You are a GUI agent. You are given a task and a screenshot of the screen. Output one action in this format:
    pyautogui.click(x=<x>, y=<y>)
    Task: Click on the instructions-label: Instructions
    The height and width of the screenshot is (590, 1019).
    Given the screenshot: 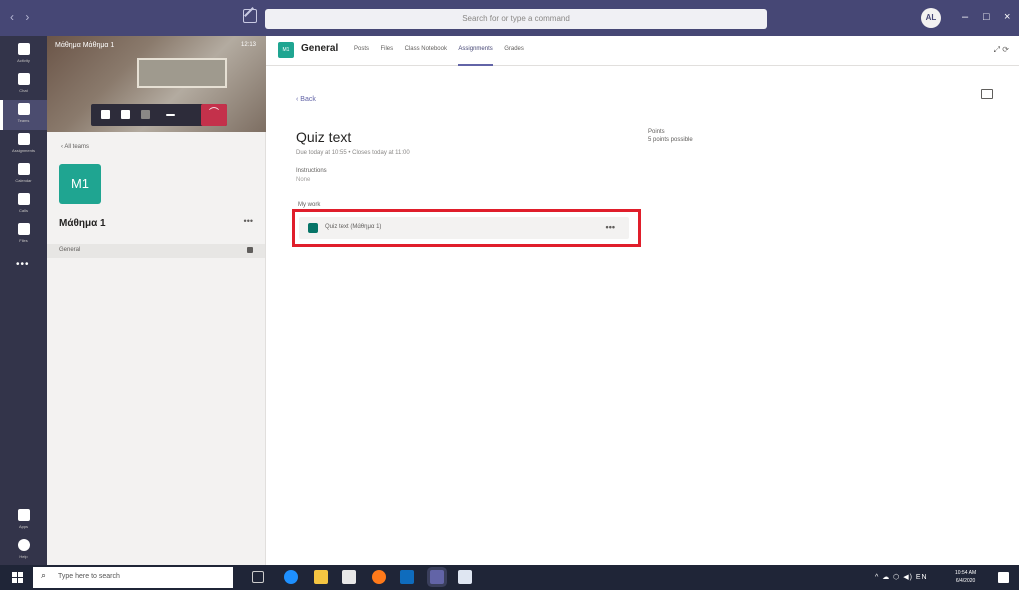 What is the action you would take?
    pyautogui.click(x=311, y=171)
    